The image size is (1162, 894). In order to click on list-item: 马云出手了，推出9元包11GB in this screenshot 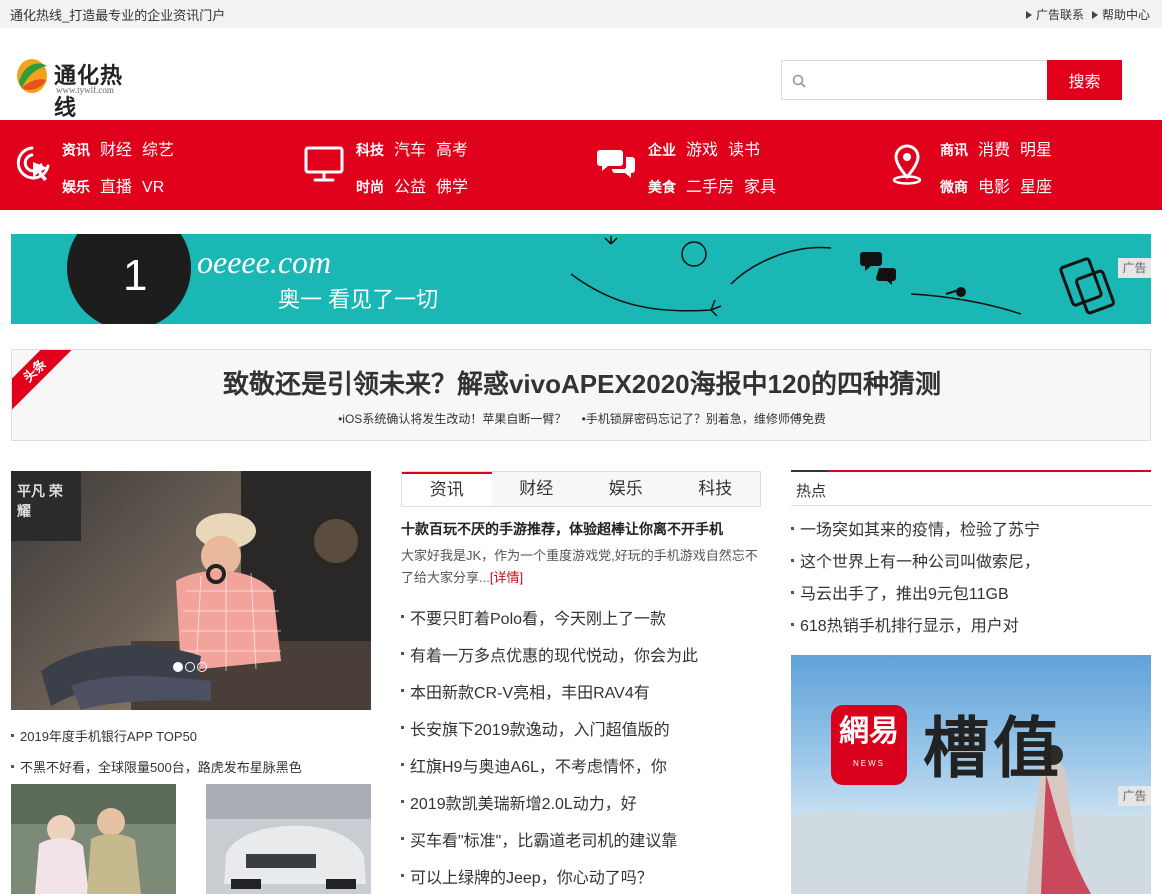, I will do `click(971, 592)`.